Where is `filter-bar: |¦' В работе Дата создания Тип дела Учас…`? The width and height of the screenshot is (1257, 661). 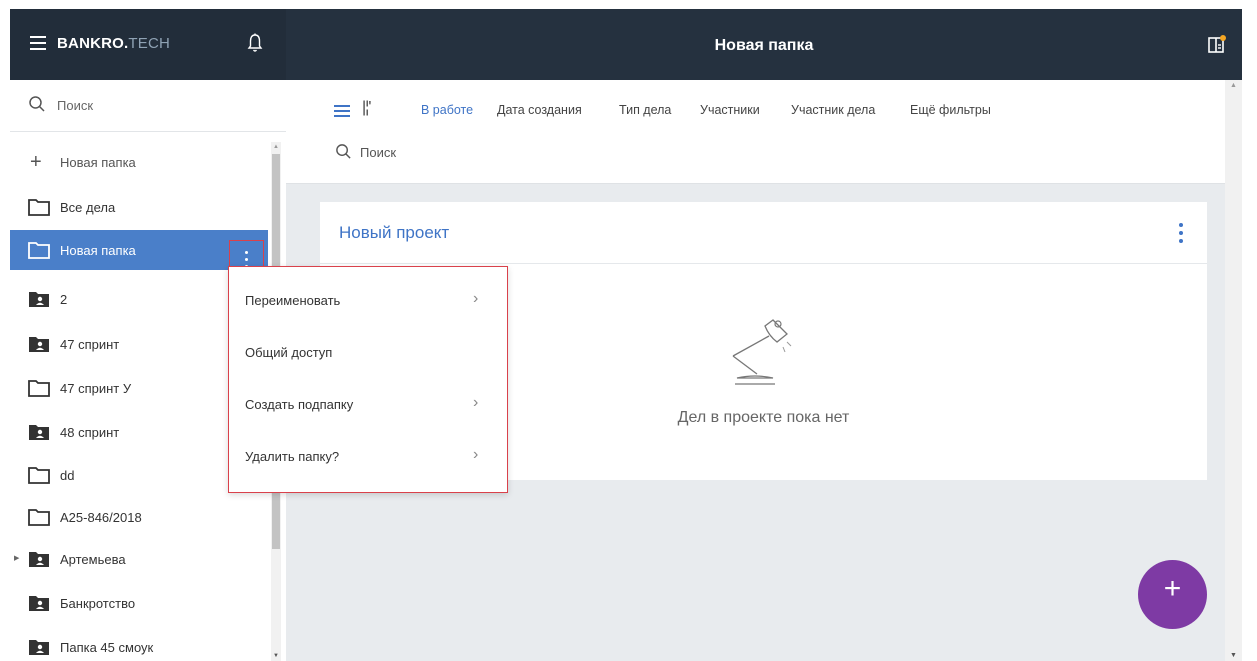 filter-bar: |¦' В работе Дата создания Тип дела Учас… is located at coordinates (764, 132).